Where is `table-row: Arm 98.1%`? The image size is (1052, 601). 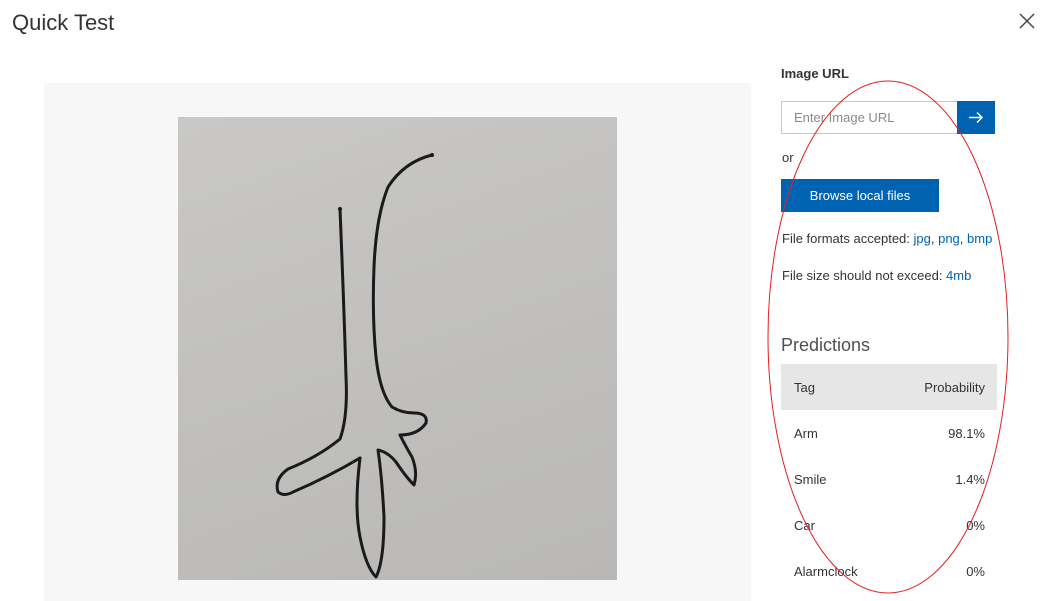 table-row: Arm 98.1% is located at coordinates (889, 433).